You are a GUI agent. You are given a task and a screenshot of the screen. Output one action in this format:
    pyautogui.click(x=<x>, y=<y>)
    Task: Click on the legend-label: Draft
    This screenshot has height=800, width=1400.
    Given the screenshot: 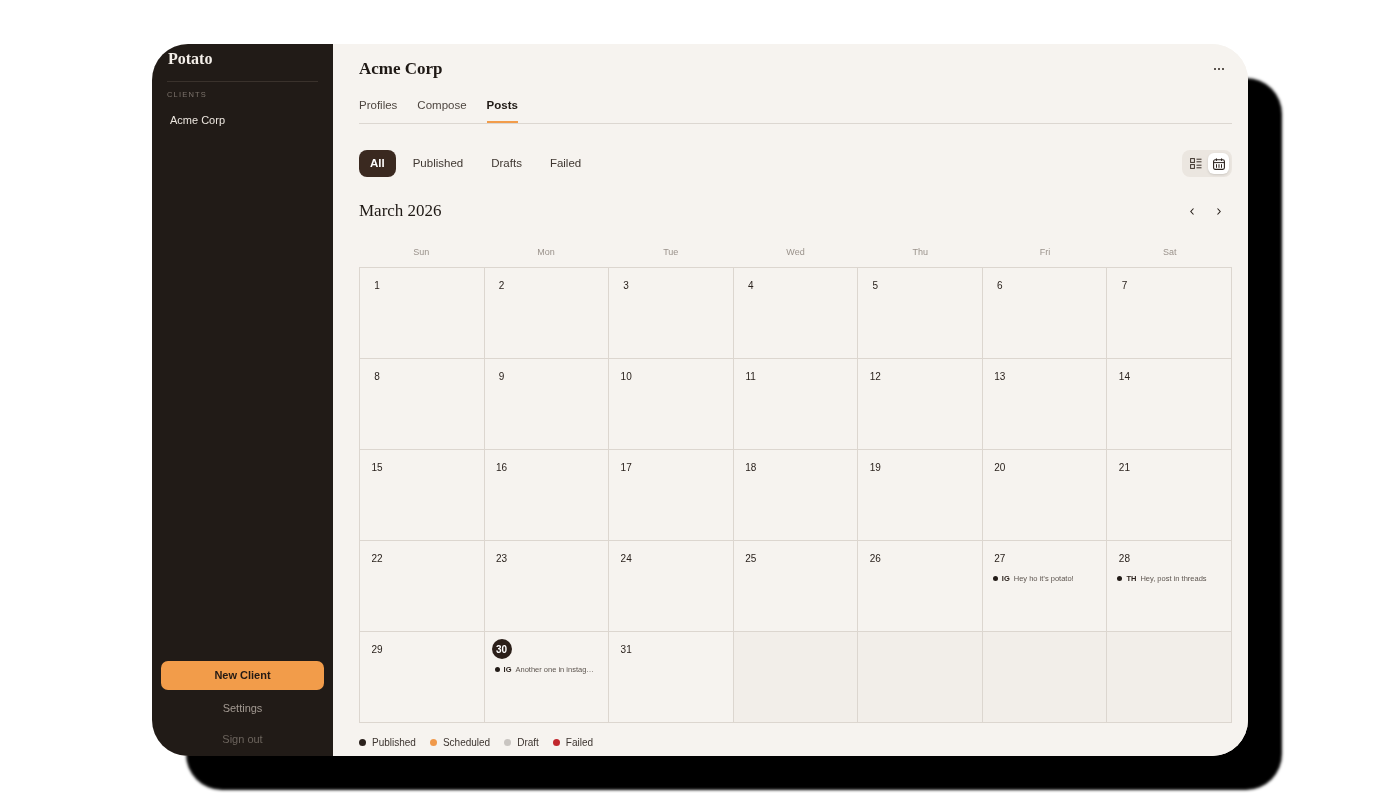 What is the action you would take?
    pyautogui.click(x=528, y=742)
    